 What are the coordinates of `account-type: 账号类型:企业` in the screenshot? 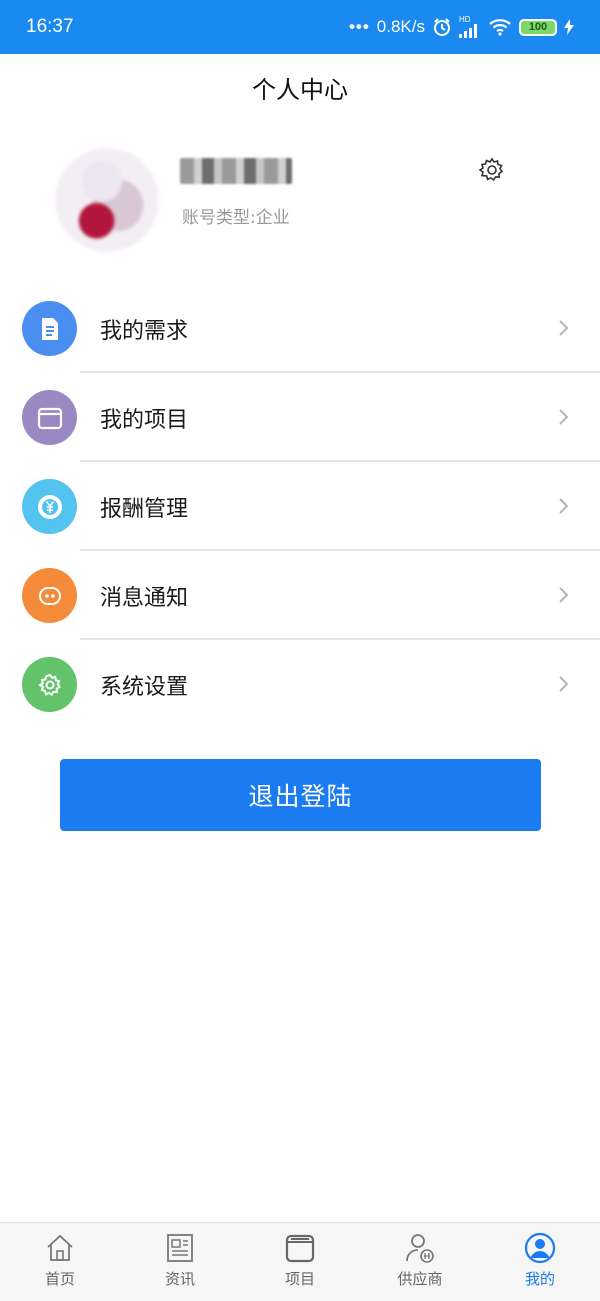 It's located at (236, 218).